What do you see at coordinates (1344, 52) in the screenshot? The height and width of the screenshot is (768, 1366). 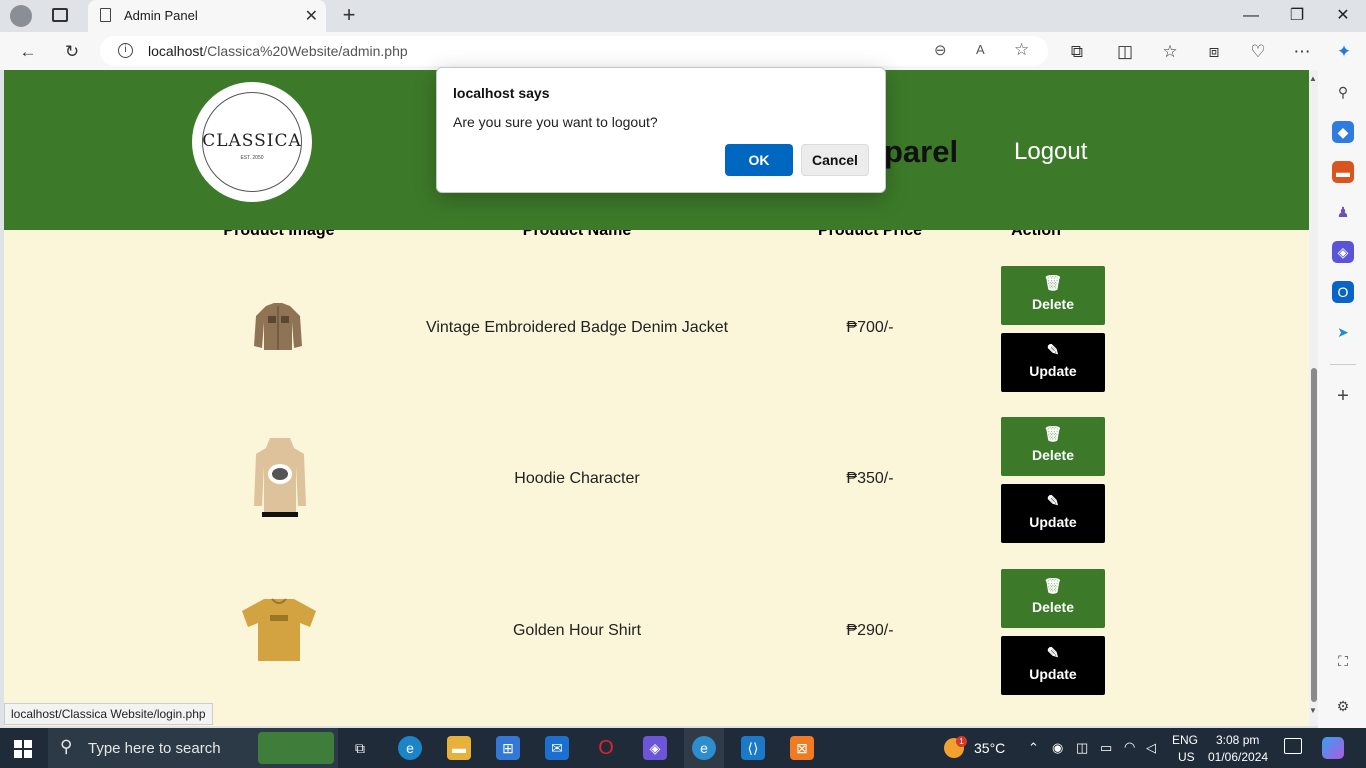 I see `copilot-icon: ✦` at bounding box center [1344, 52].